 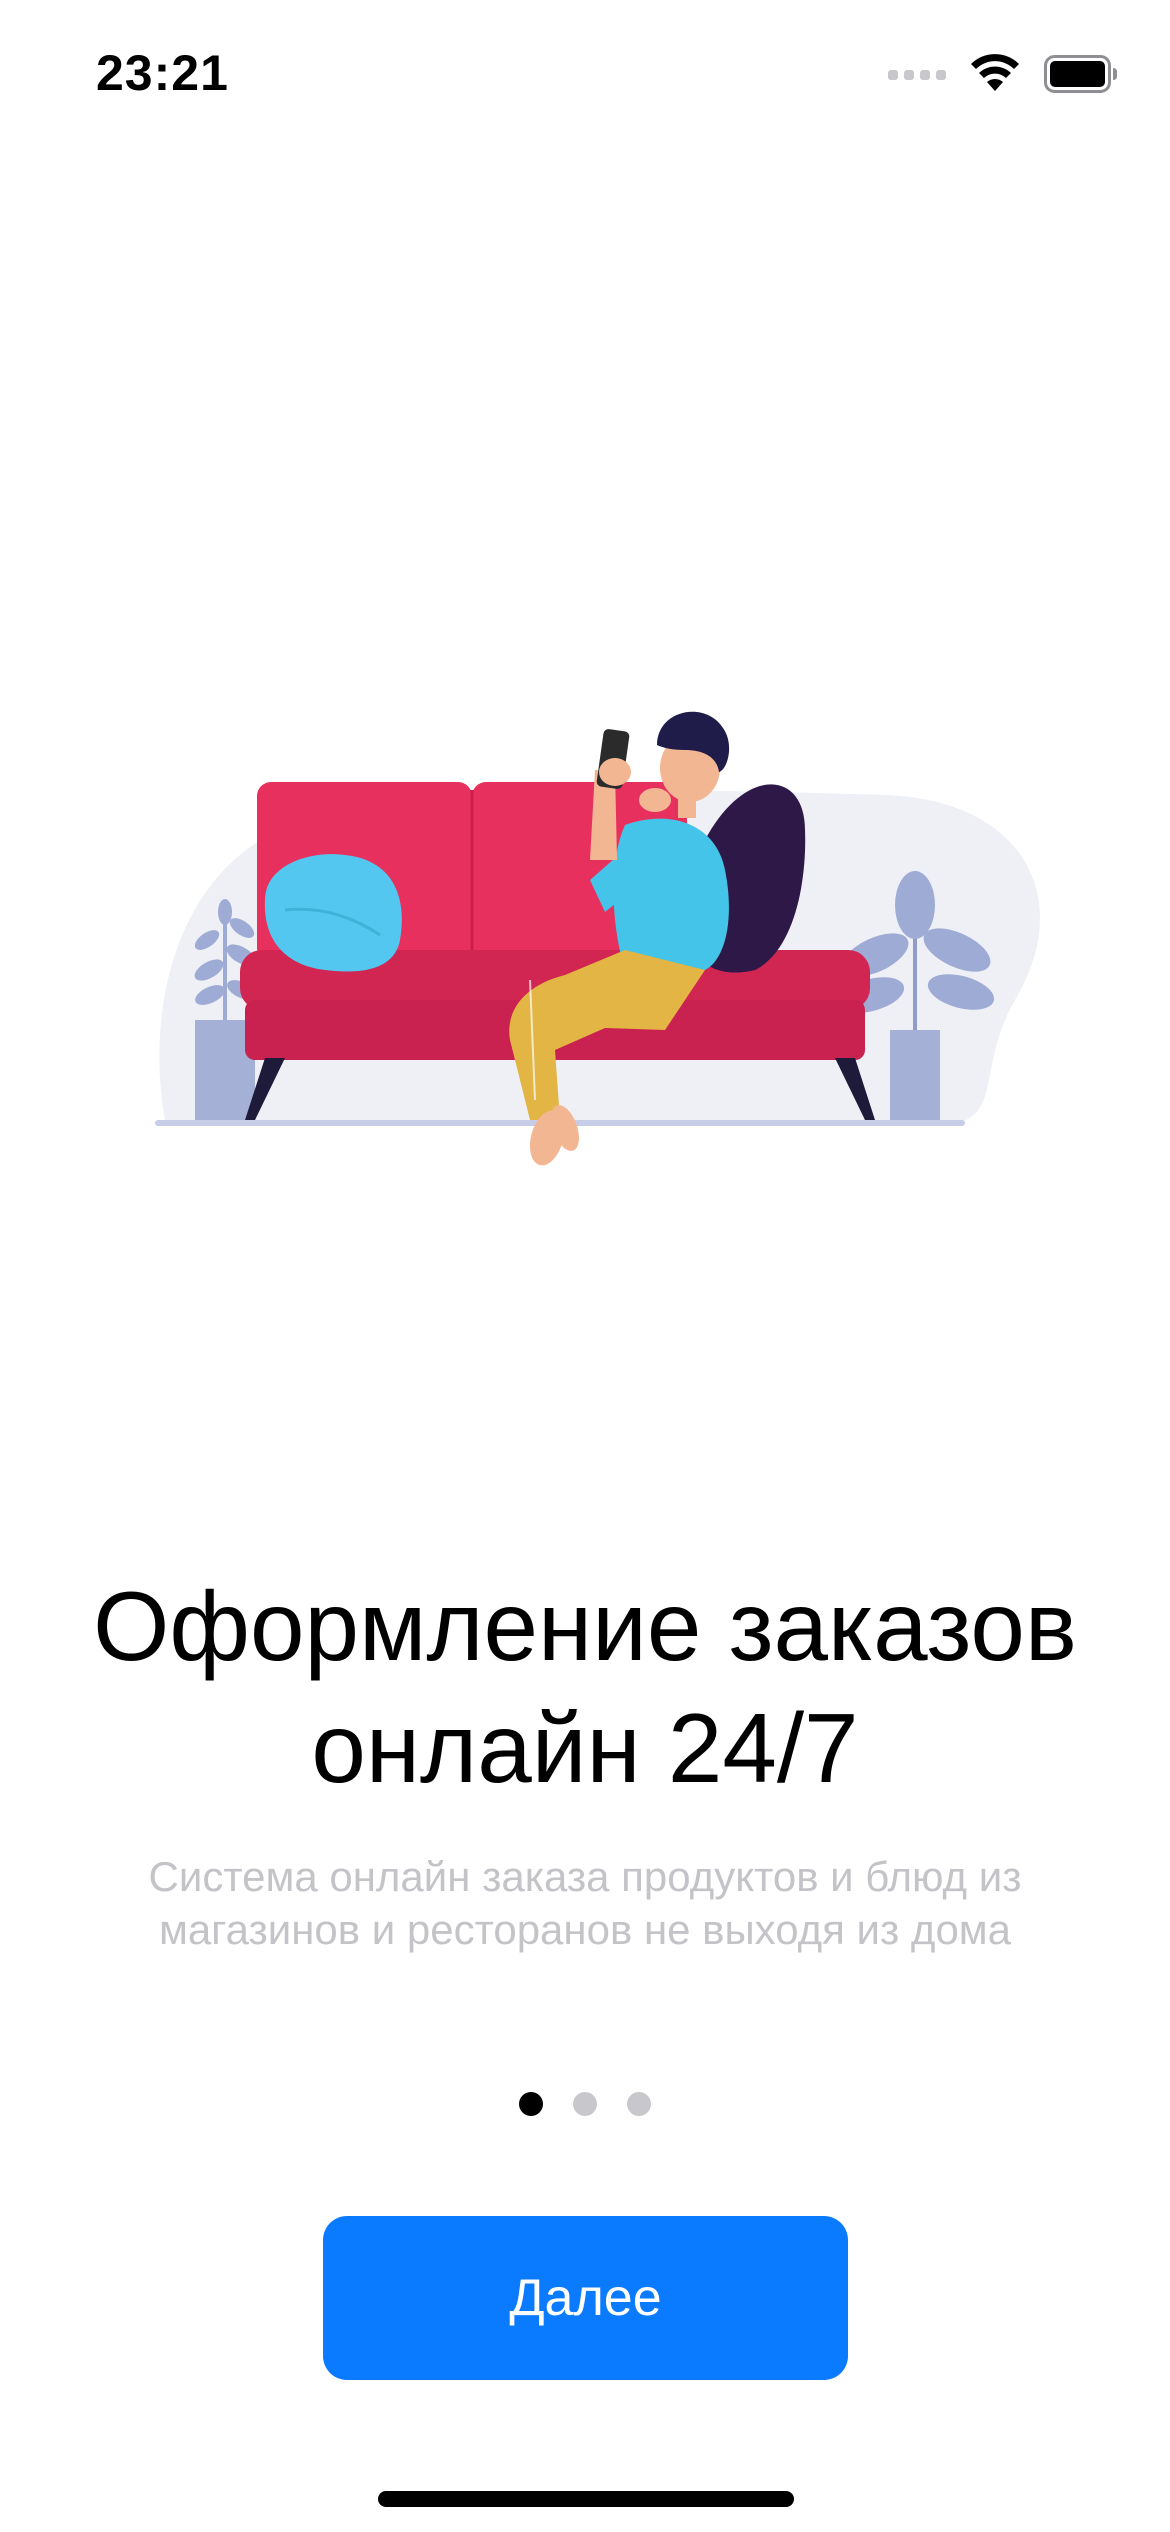 I want to click on signal-icon, so click(x=917, y=75).